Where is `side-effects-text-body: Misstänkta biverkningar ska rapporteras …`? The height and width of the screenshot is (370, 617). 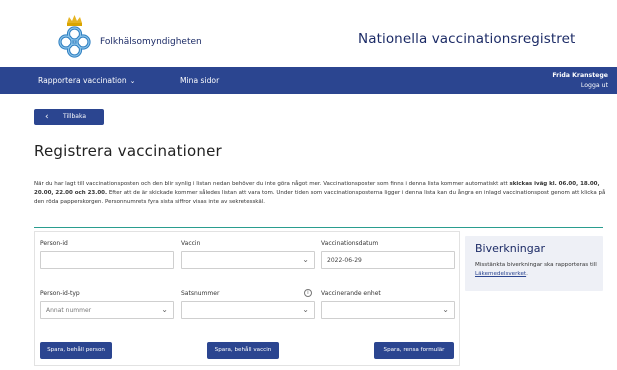
side-effects-text-body: Misstänkta biverkningar ska rapporteras … is located at coordinates (536, 265).